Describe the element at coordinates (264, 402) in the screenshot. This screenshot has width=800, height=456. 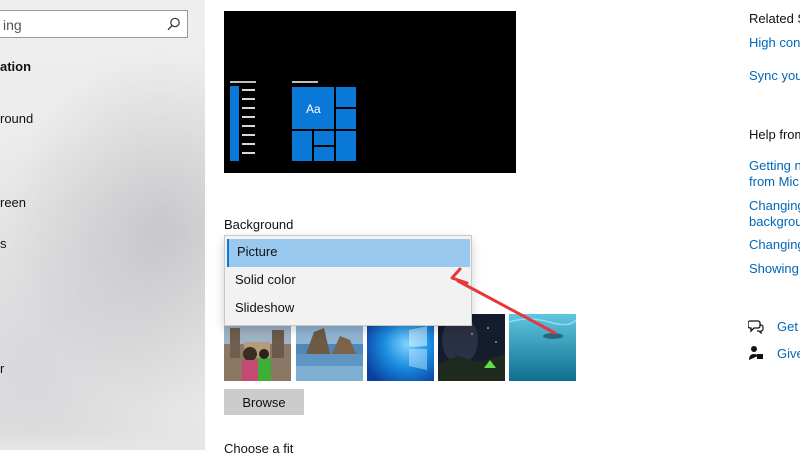
I see `browse-button: Browse` at that location.